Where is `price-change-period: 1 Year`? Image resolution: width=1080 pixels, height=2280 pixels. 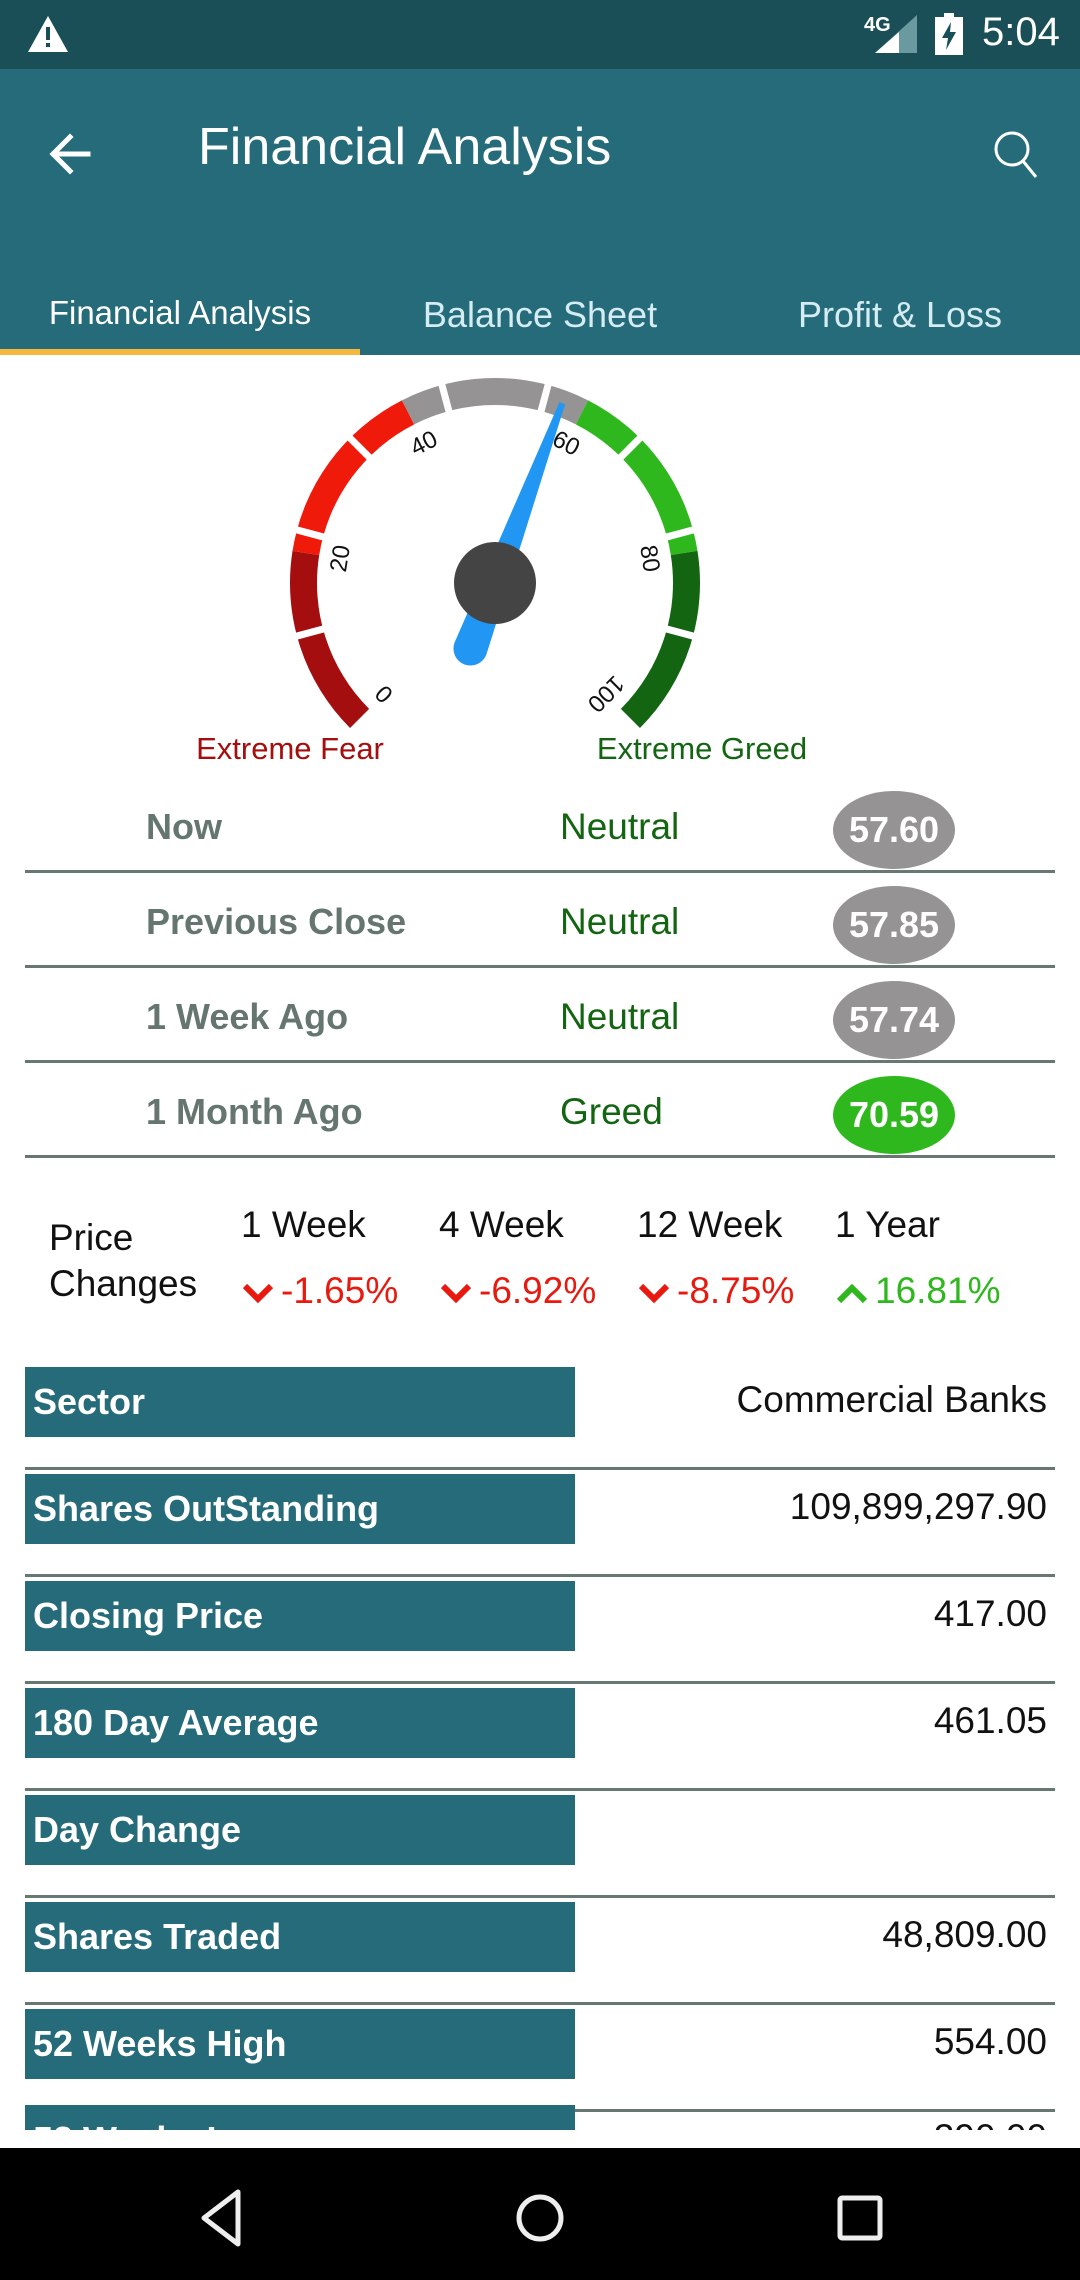
price-change-period: 1 Year is located at coordinates (887, 1224).